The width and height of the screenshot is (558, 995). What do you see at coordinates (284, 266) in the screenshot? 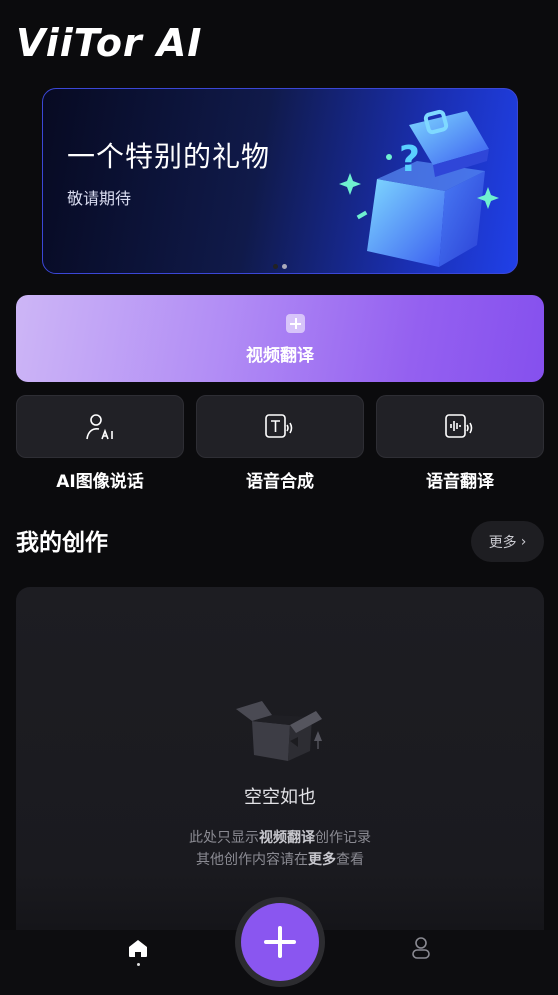
I see `banner-dot` at bounding box center [284, 266].